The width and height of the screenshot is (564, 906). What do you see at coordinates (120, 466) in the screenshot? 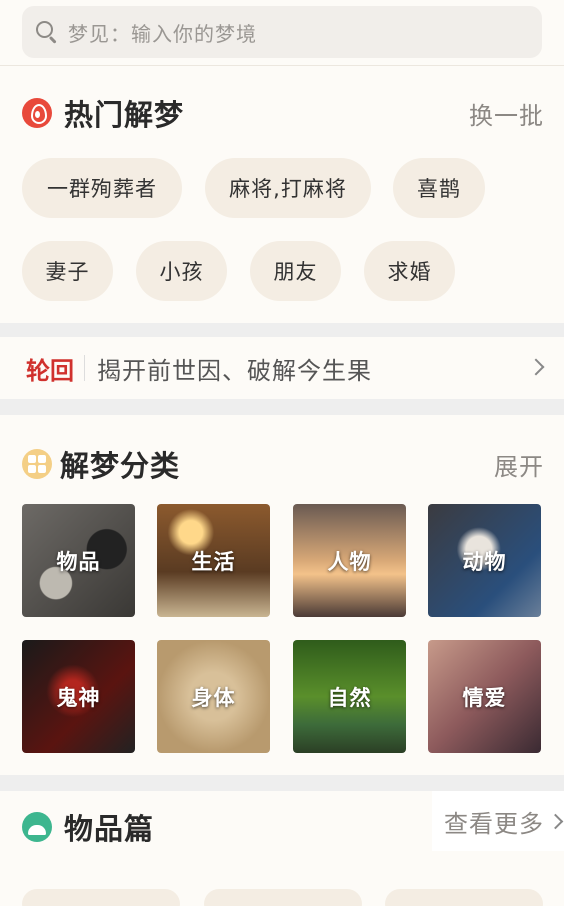
I see `categories-title: 解梦分类` at bounding box center [120, 466].